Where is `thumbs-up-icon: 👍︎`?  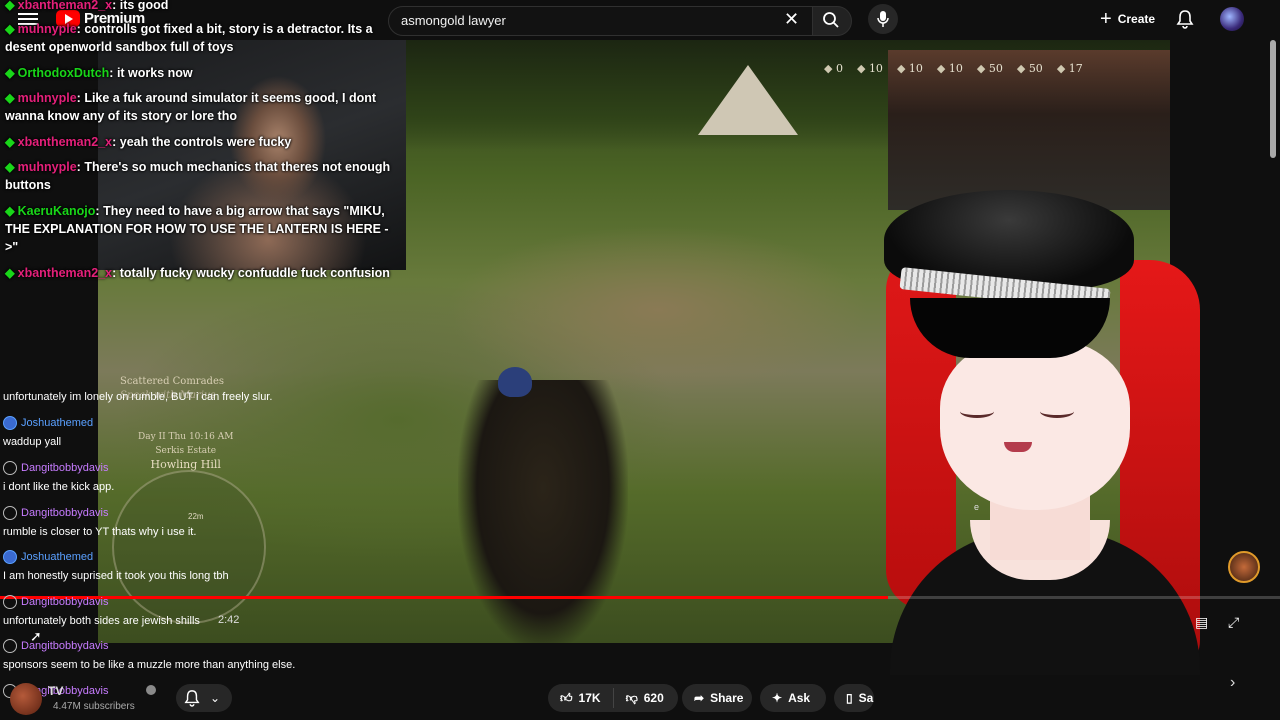
thumbs-up-icon: 👍︎ is located at coordinates (566, 698).